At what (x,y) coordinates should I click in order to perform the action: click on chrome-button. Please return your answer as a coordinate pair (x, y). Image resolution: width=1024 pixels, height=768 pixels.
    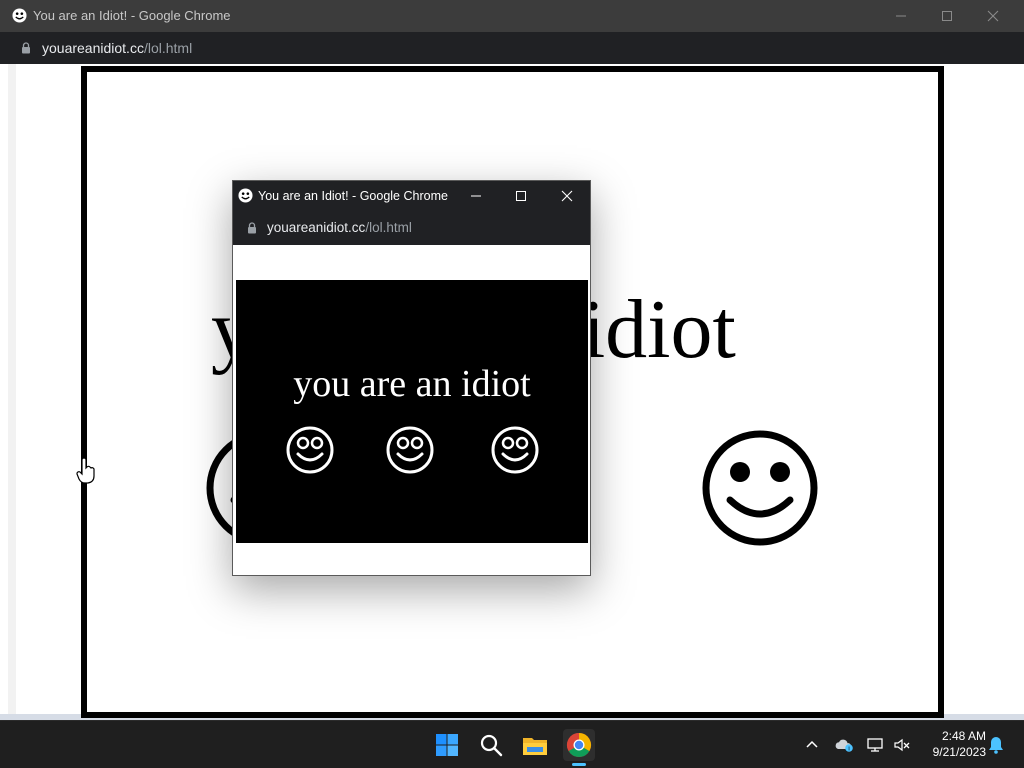
    Looking at the image, I should click on (579, 745).